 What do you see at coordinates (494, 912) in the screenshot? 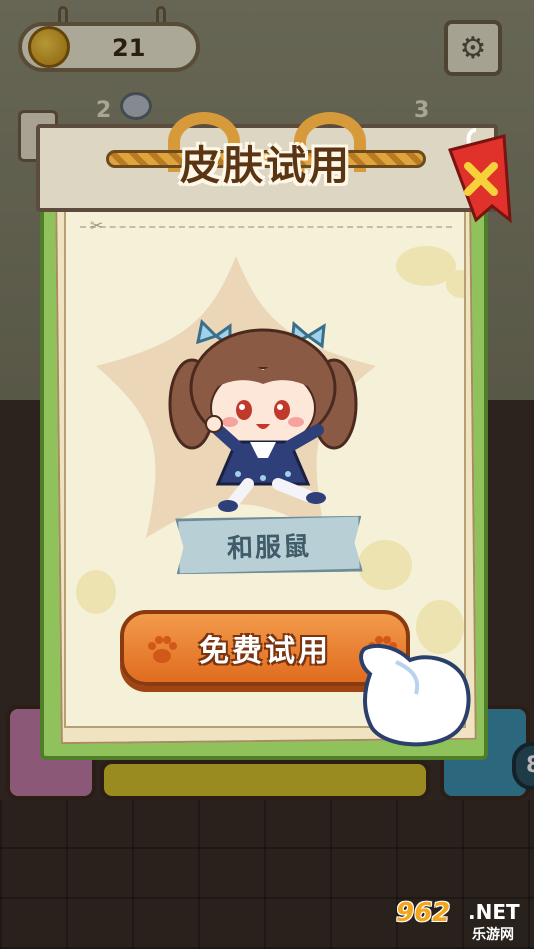
I see `watermark-suffix: .NET` at bounding box center [494, 912].